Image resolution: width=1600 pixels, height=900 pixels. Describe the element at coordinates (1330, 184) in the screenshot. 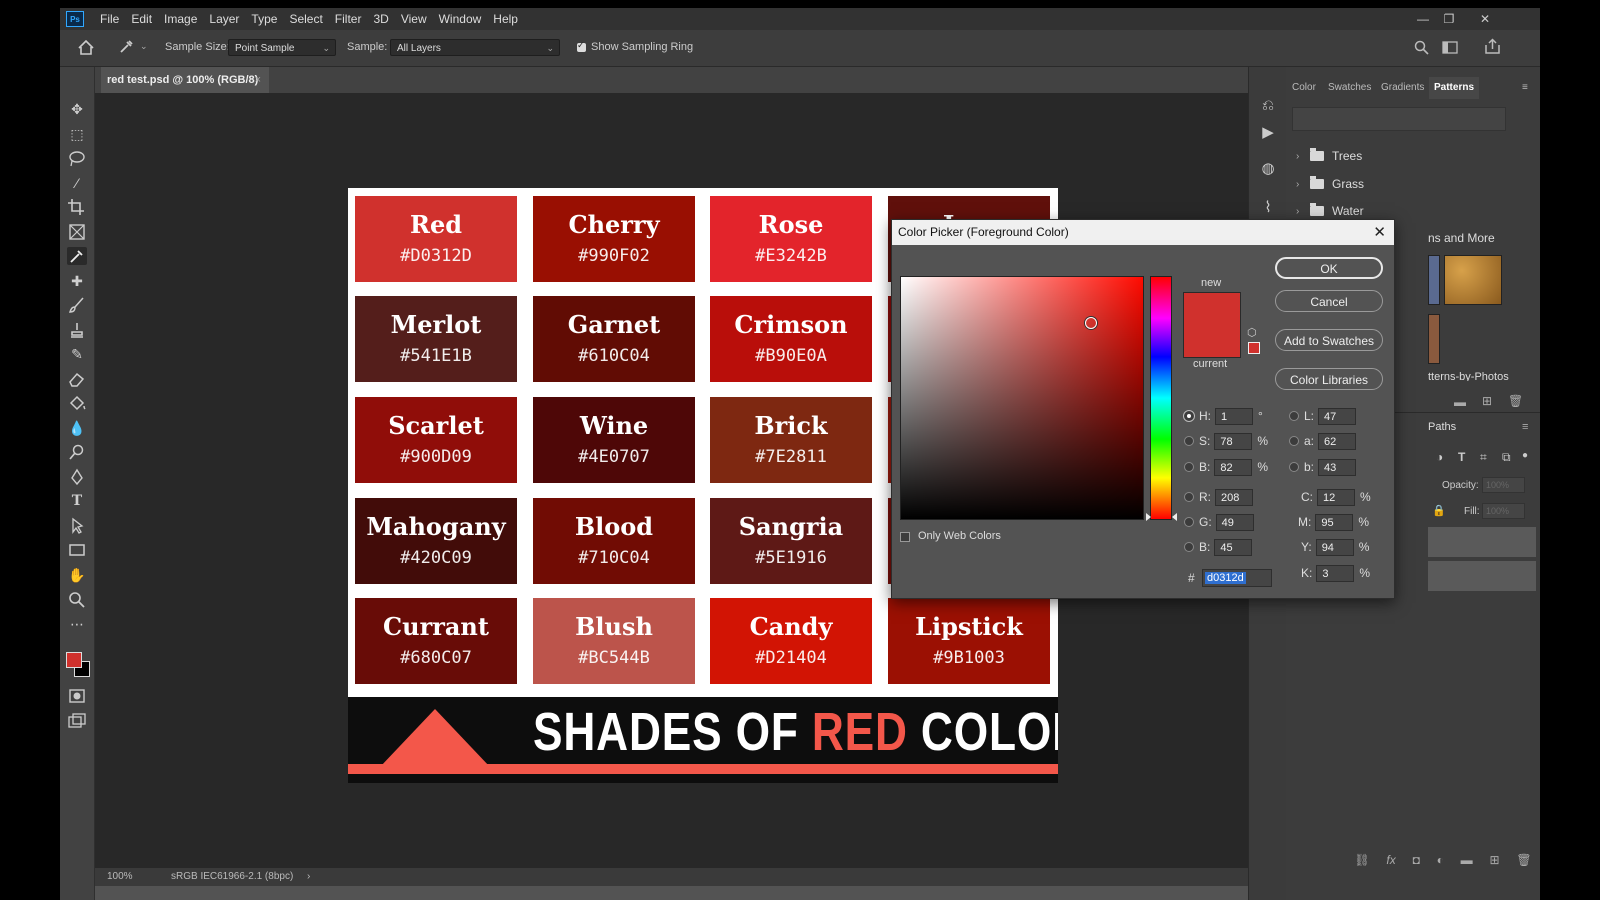

I see `folder-grass: › Grass` at that location.